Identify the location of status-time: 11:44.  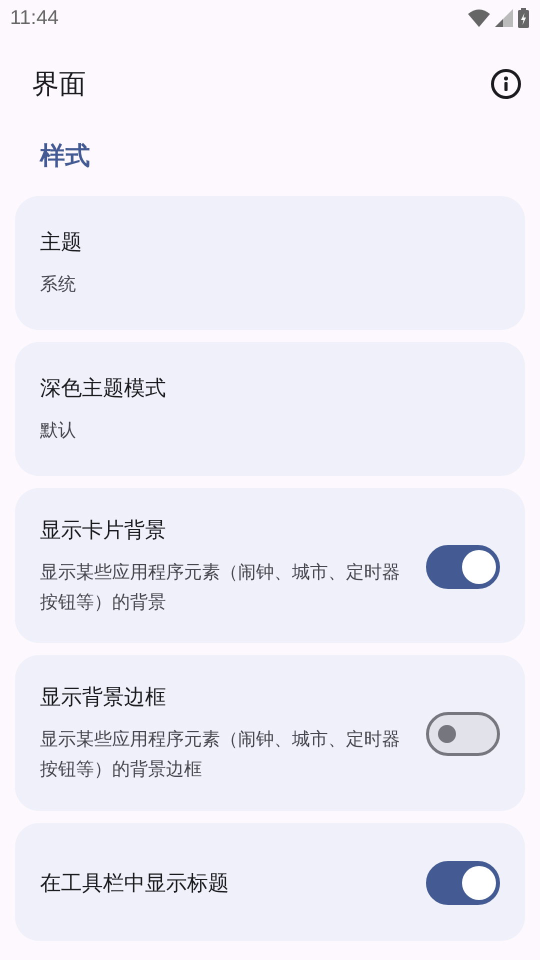
(34, 18).